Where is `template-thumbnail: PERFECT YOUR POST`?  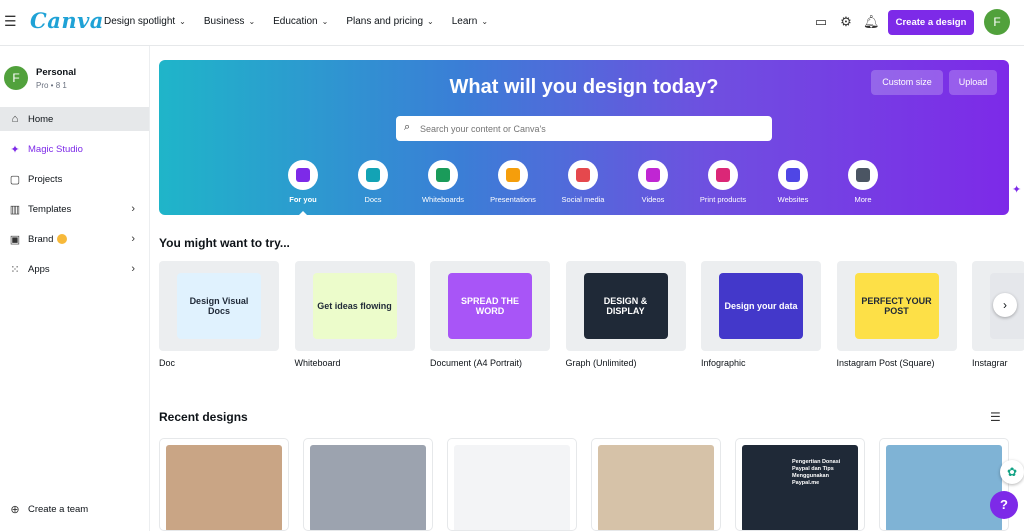 template-thumbnail: PERFECT YOUR POST is located at coordinates (896, 306).